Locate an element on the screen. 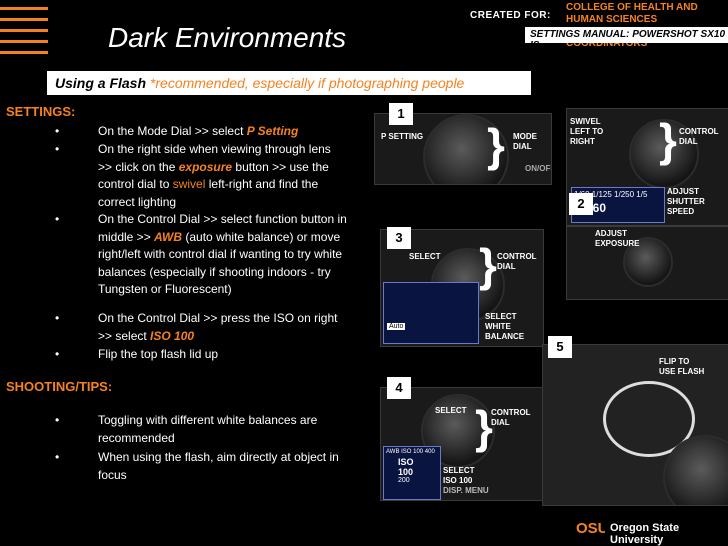  menu-label: DISP. MENU is located at coordinates (466, 490).